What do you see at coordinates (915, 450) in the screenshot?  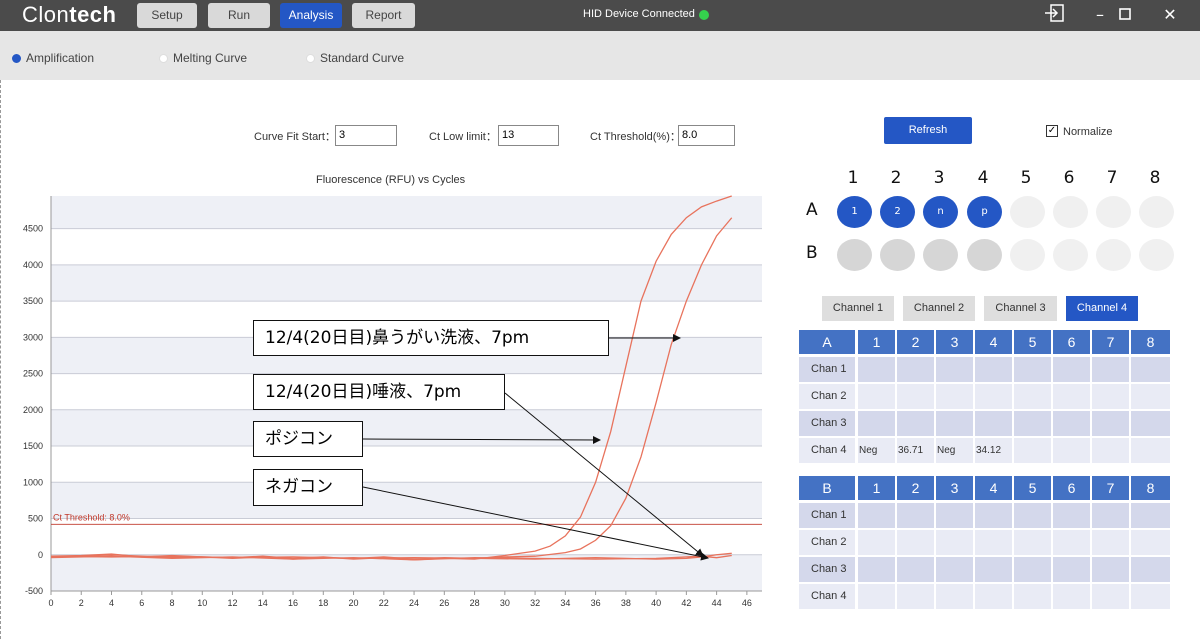 I see `table-cell: 36.71` at bounding box center [915, 450].